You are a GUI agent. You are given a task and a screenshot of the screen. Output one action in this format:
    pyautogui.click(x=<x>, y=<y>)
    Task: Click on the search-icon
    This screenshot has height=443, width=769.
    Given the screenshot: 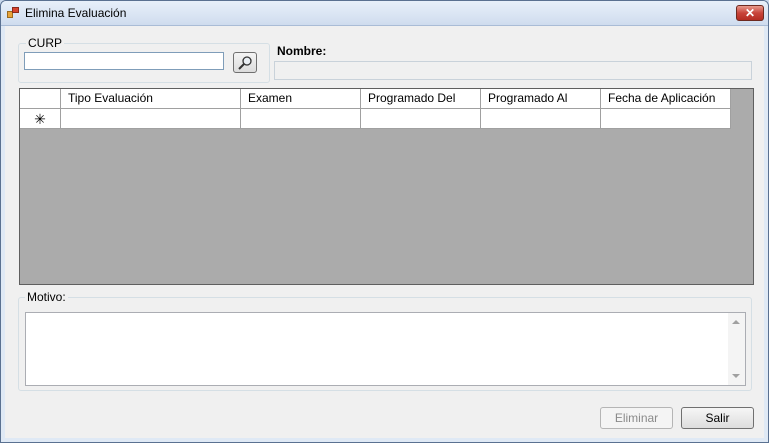 What is the action you would take?
    pyautogui.click(x=245, y=63)
    